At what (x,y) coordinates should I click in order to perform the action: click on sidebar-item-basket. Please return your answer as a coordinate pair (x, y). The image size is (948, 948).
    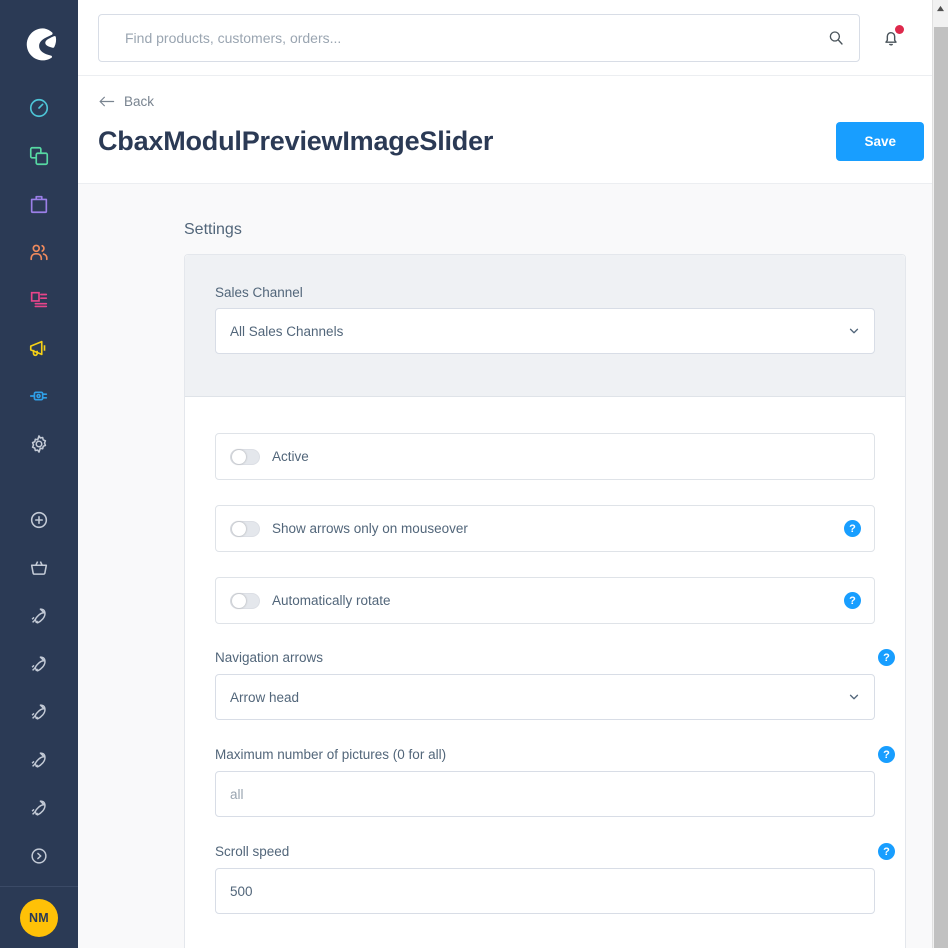
    Looking at the image, I should click on (39, 568).